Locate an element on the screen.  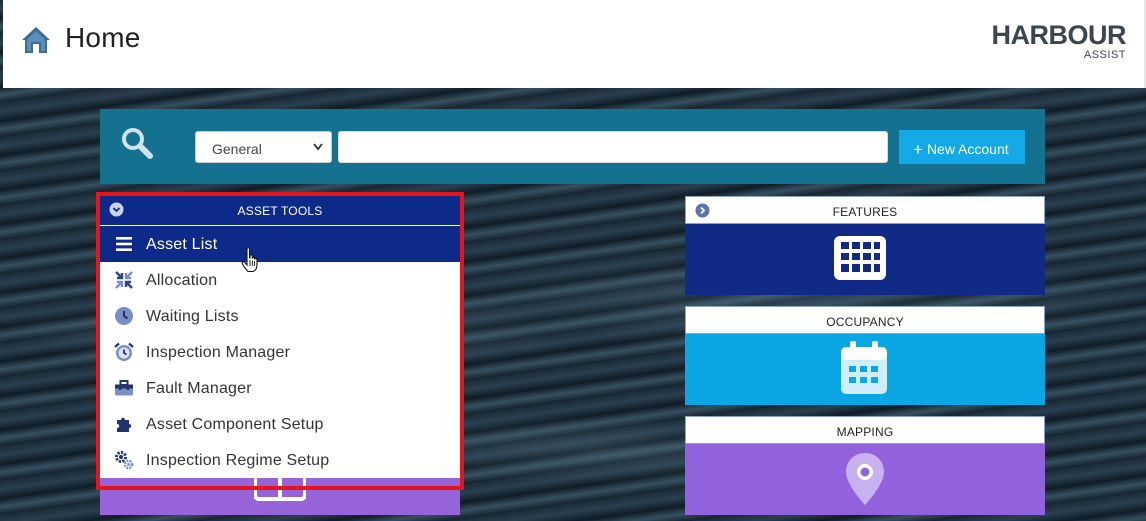
search-input is located at coordinates (613, 147).